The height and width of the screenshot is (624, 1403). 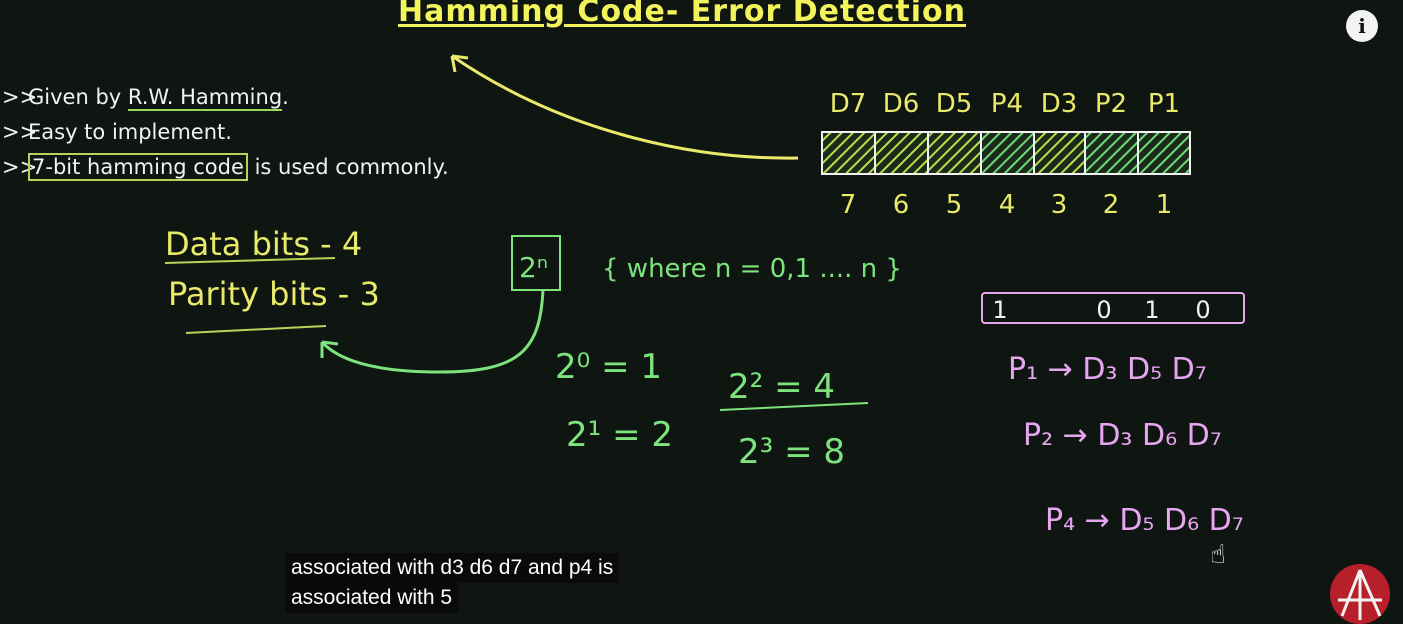 What do you see at coordinates (1006, 153) in the screenshot?
I see `bit-cells` at bounding box center [1006, 153].